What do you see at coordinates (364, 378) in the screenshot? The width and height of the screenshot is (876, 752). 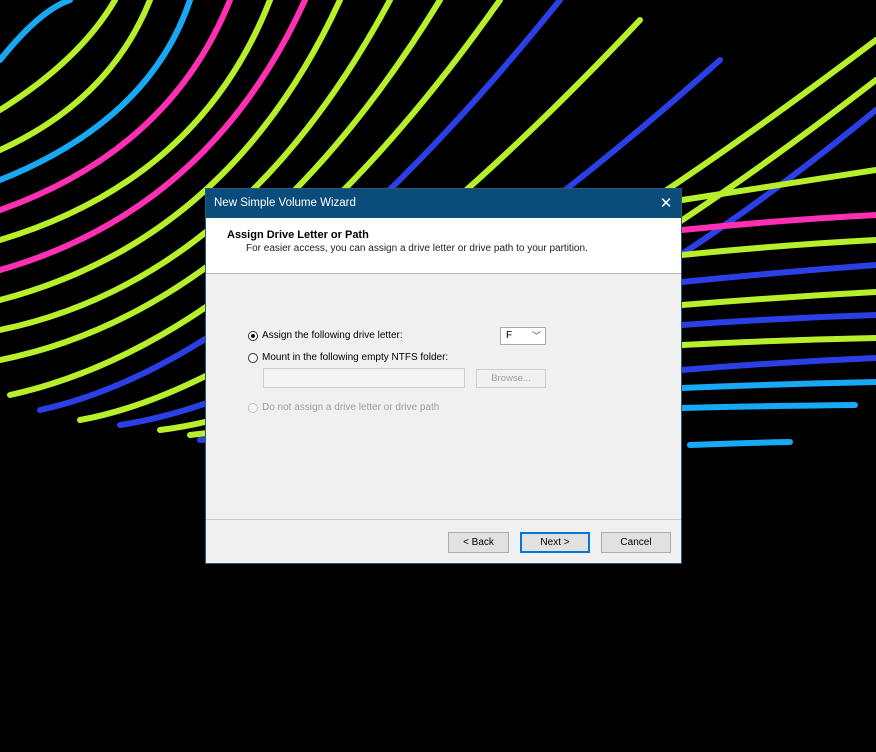 I see `folder-path-input` at bounding box center [364, 378].